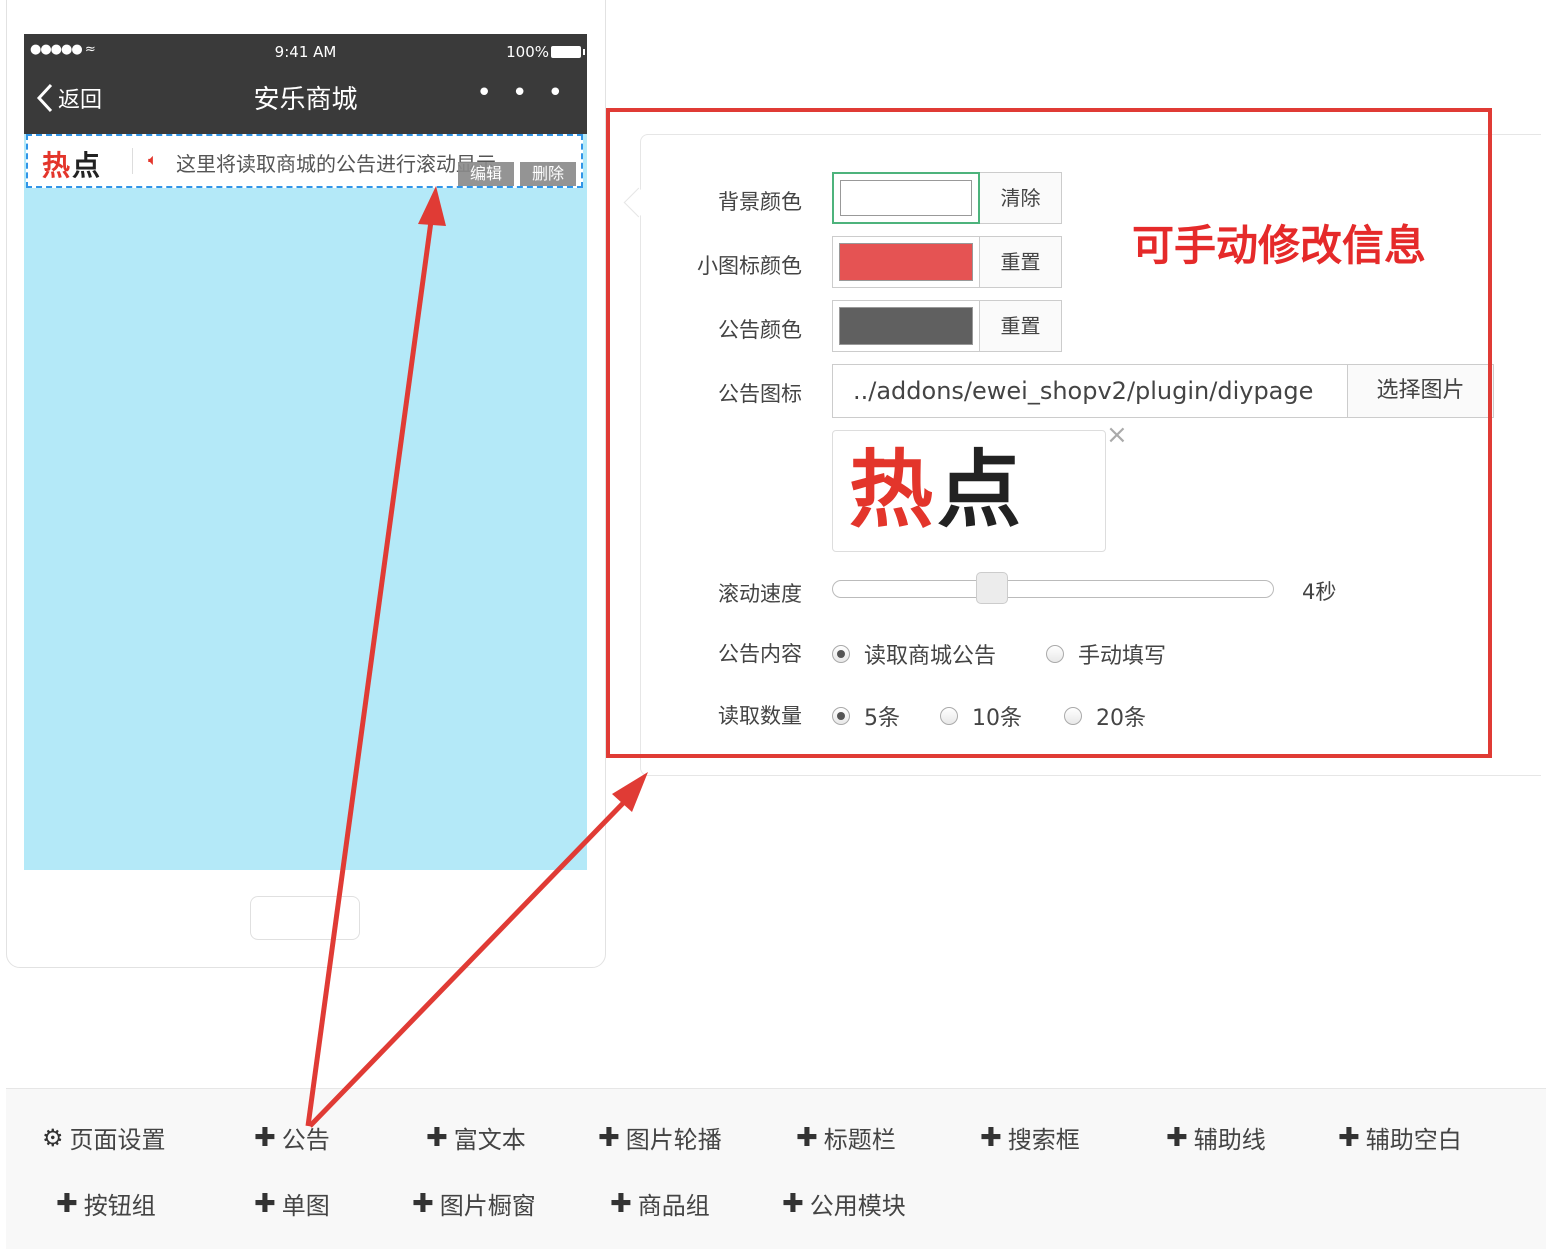  What do you see at coordinates (527, 52) in the screenshot?
I see `battery-percent: 100%` at bounding box center [527, 52].